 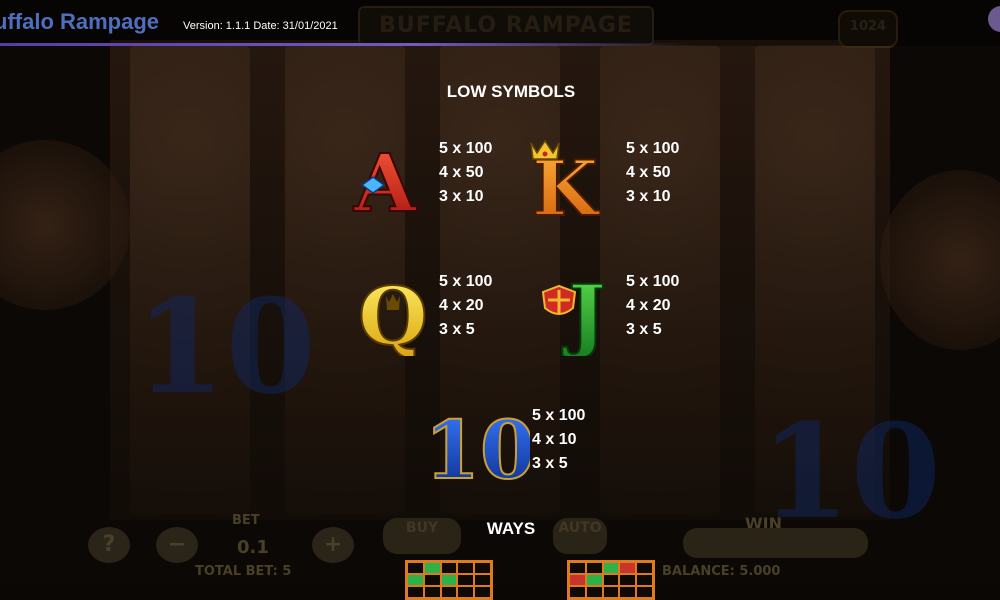 What do you see at coordinates (511, 91) in the screenshot?
I see `low-symbols-title: LOW SYMBOLS` at bounding box center [511, 91].